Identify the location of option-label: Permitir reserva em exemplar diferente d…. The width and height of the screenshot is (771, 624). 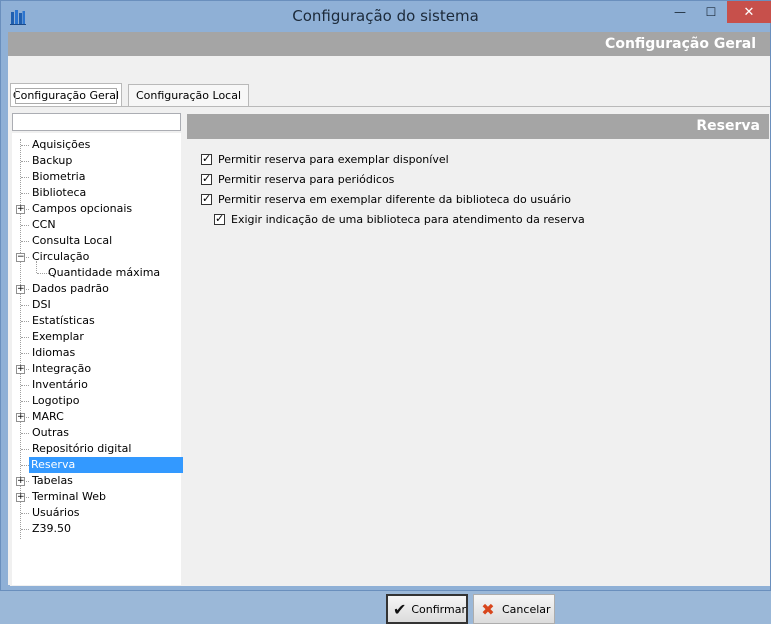
(394, 199).